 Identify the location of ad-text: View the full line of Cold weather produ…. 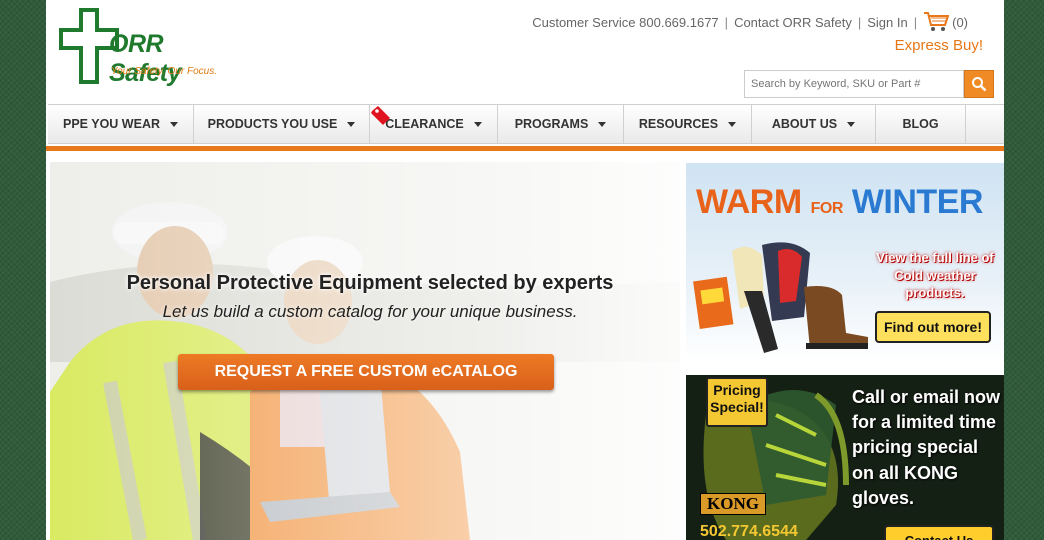
(935, 275).